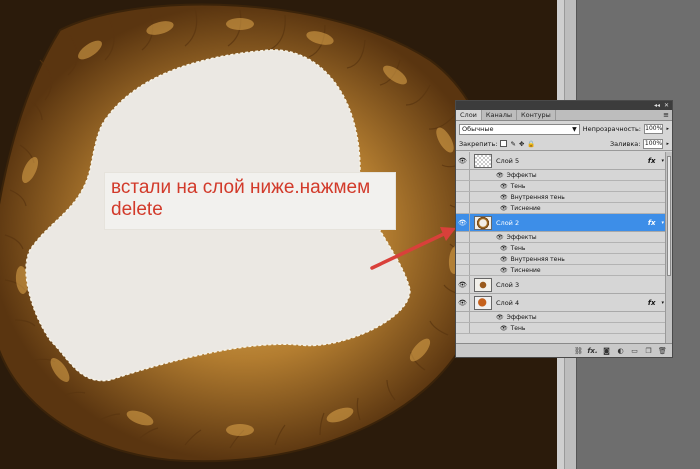 This screenshot has height=469, width=700. Describe the element at coordinates (611, 129) in the screenshot. I see `opacity-label: Непрозрачность:` at that location.